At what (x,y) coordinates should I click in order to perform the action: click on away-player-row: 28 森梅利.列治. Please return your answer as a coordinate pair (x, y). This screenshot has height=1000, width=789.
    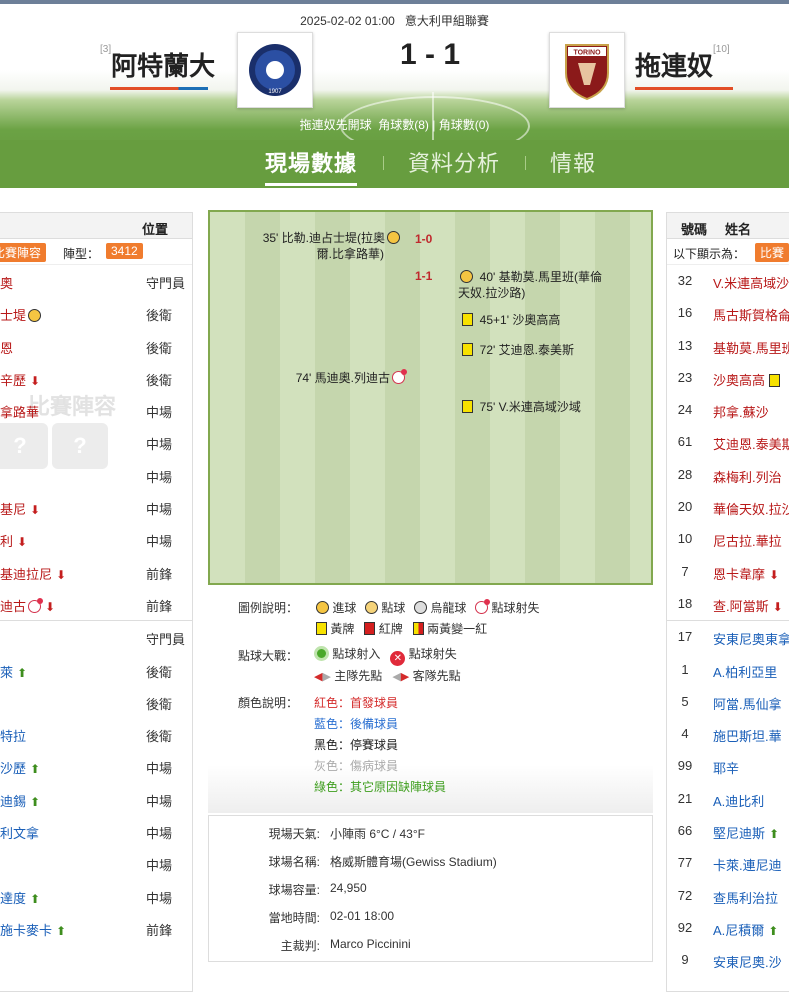
    Looking at the image, I should click on (728, 475).